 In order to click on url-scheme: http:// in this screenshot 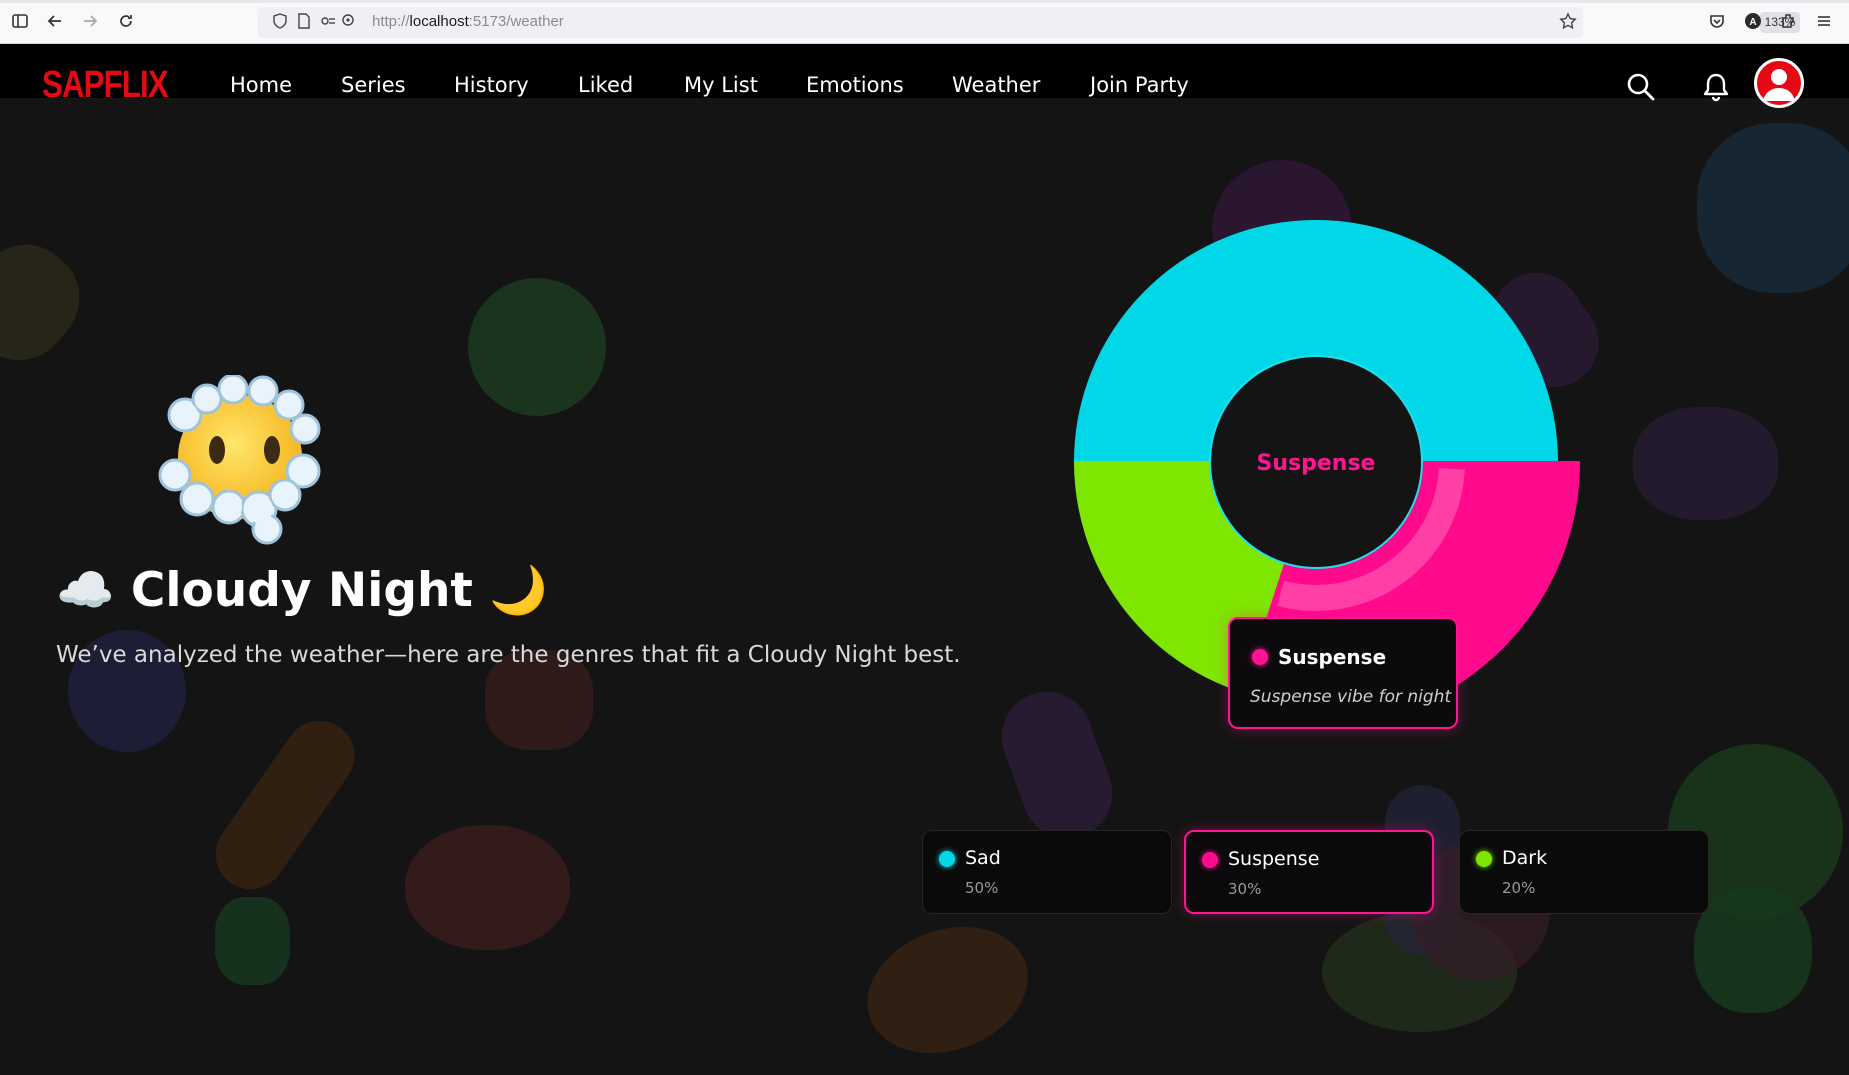, I will do `click(391, 21)`.